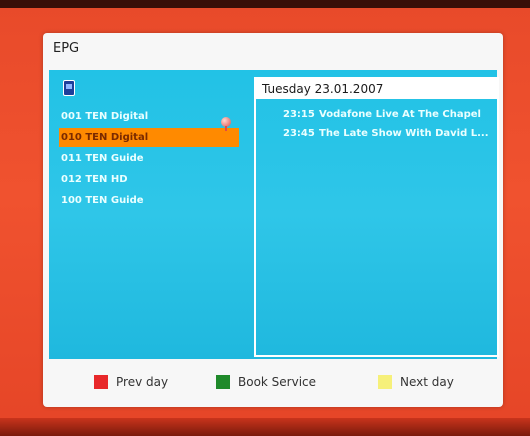 The width and height of the screenshot is (530, 436). I want to click on date-header: Tuesday 23.01.2007, so click(376, 89).